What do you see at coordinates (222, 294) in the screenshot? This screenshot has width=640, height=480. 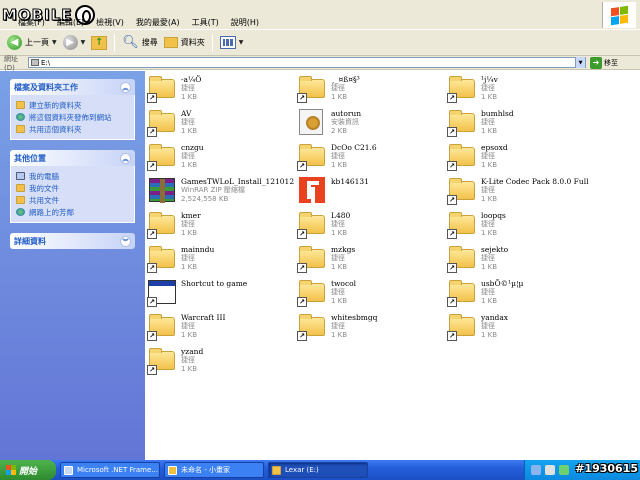 I see `file-item: ↗ Shortcut to game` at bounding box center [222, 294].